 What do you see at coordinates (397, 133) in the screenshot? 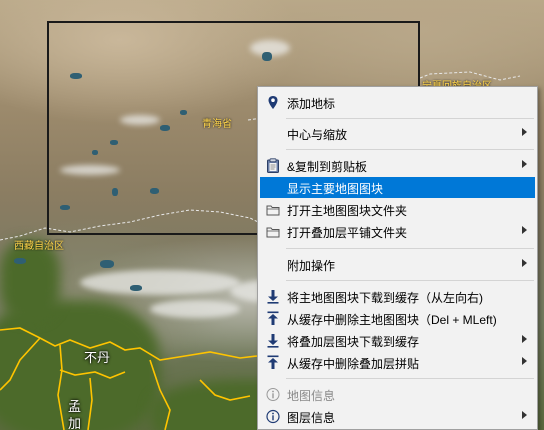
I see `menu-item-center-zoom: 中心与缩放` at bounding box center [397, 133].